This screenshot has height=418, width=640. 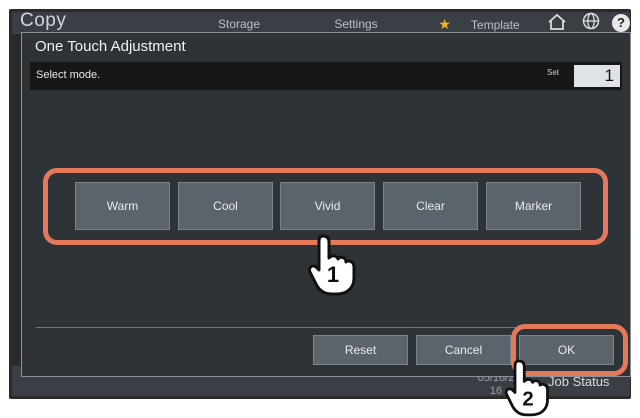 What do you see at coordinates (621, 23) in the screenshot?
I see `help-icon: ?` at bounding box center [621, 23].